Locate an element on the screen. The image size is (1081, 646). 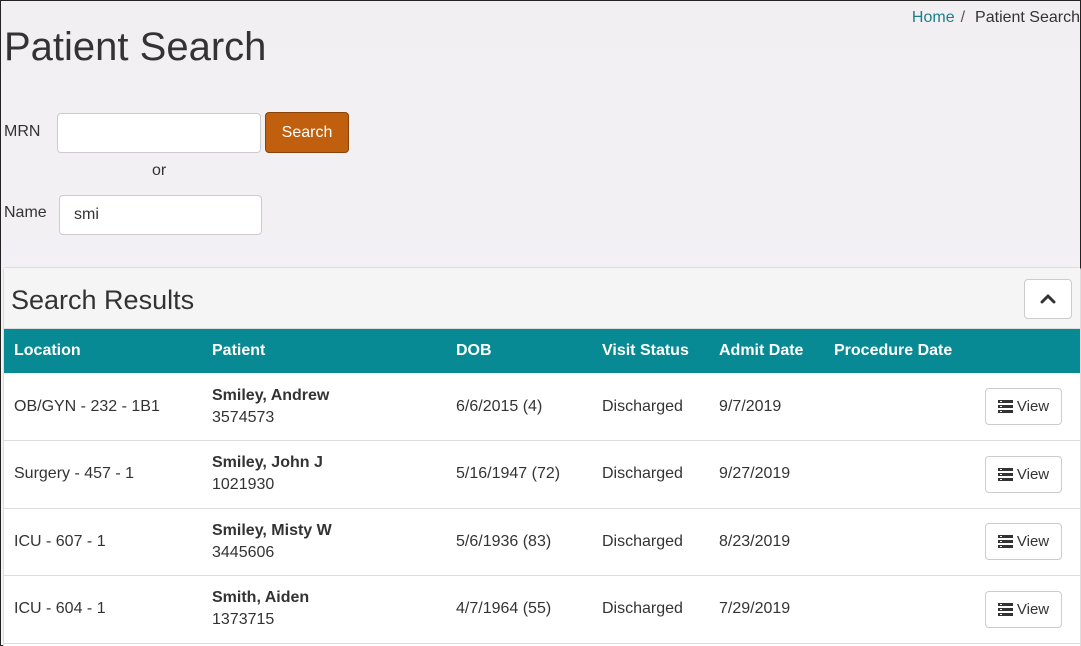
collapse-button is located at coordinates (1048, 299).